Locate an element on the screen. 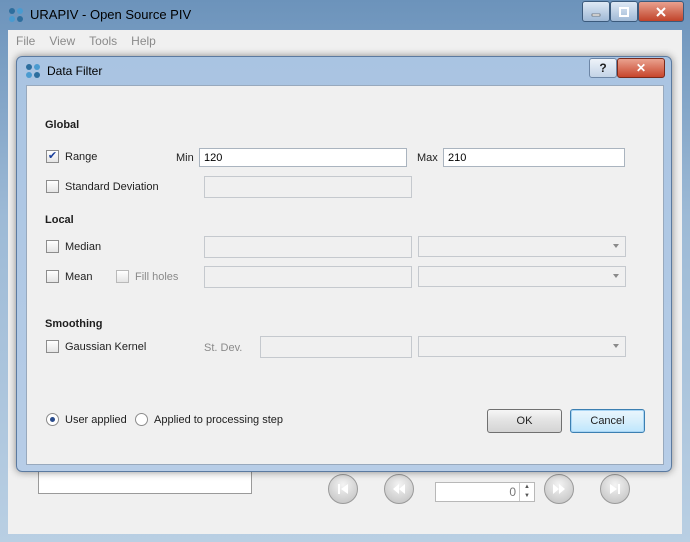 This screenshot has width=690, height=542. processing-step-radio: Applied to processing step is located at coordinates (209, 419).